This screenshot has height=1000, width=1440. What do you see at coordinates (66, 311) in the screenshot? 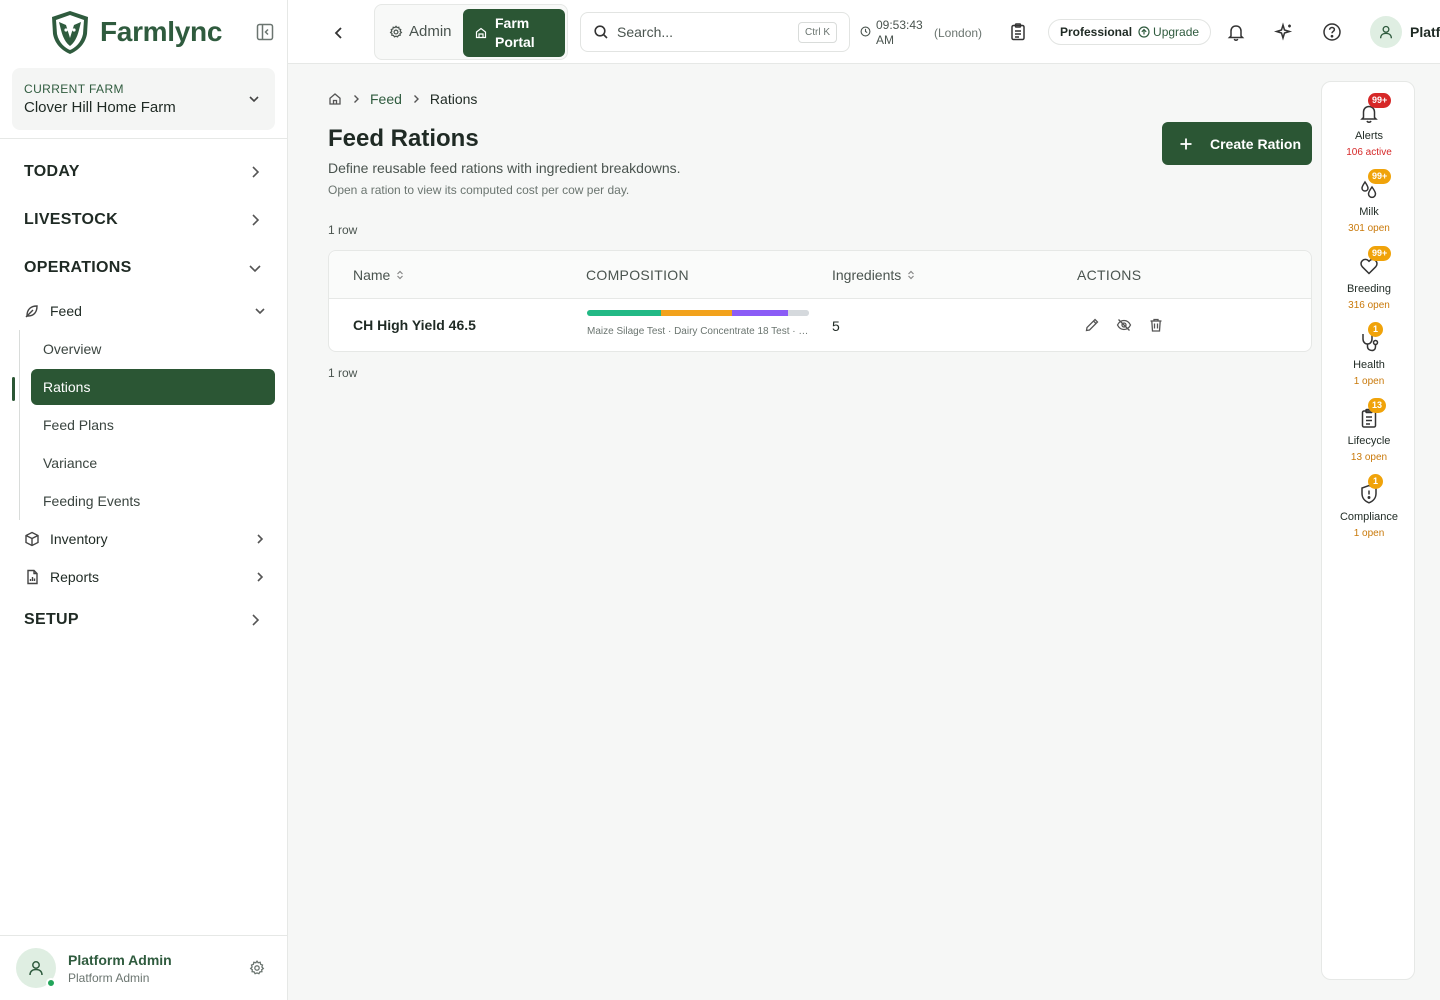
I see `sidebar-item-label: Feed` at bounding box center [66, 311].